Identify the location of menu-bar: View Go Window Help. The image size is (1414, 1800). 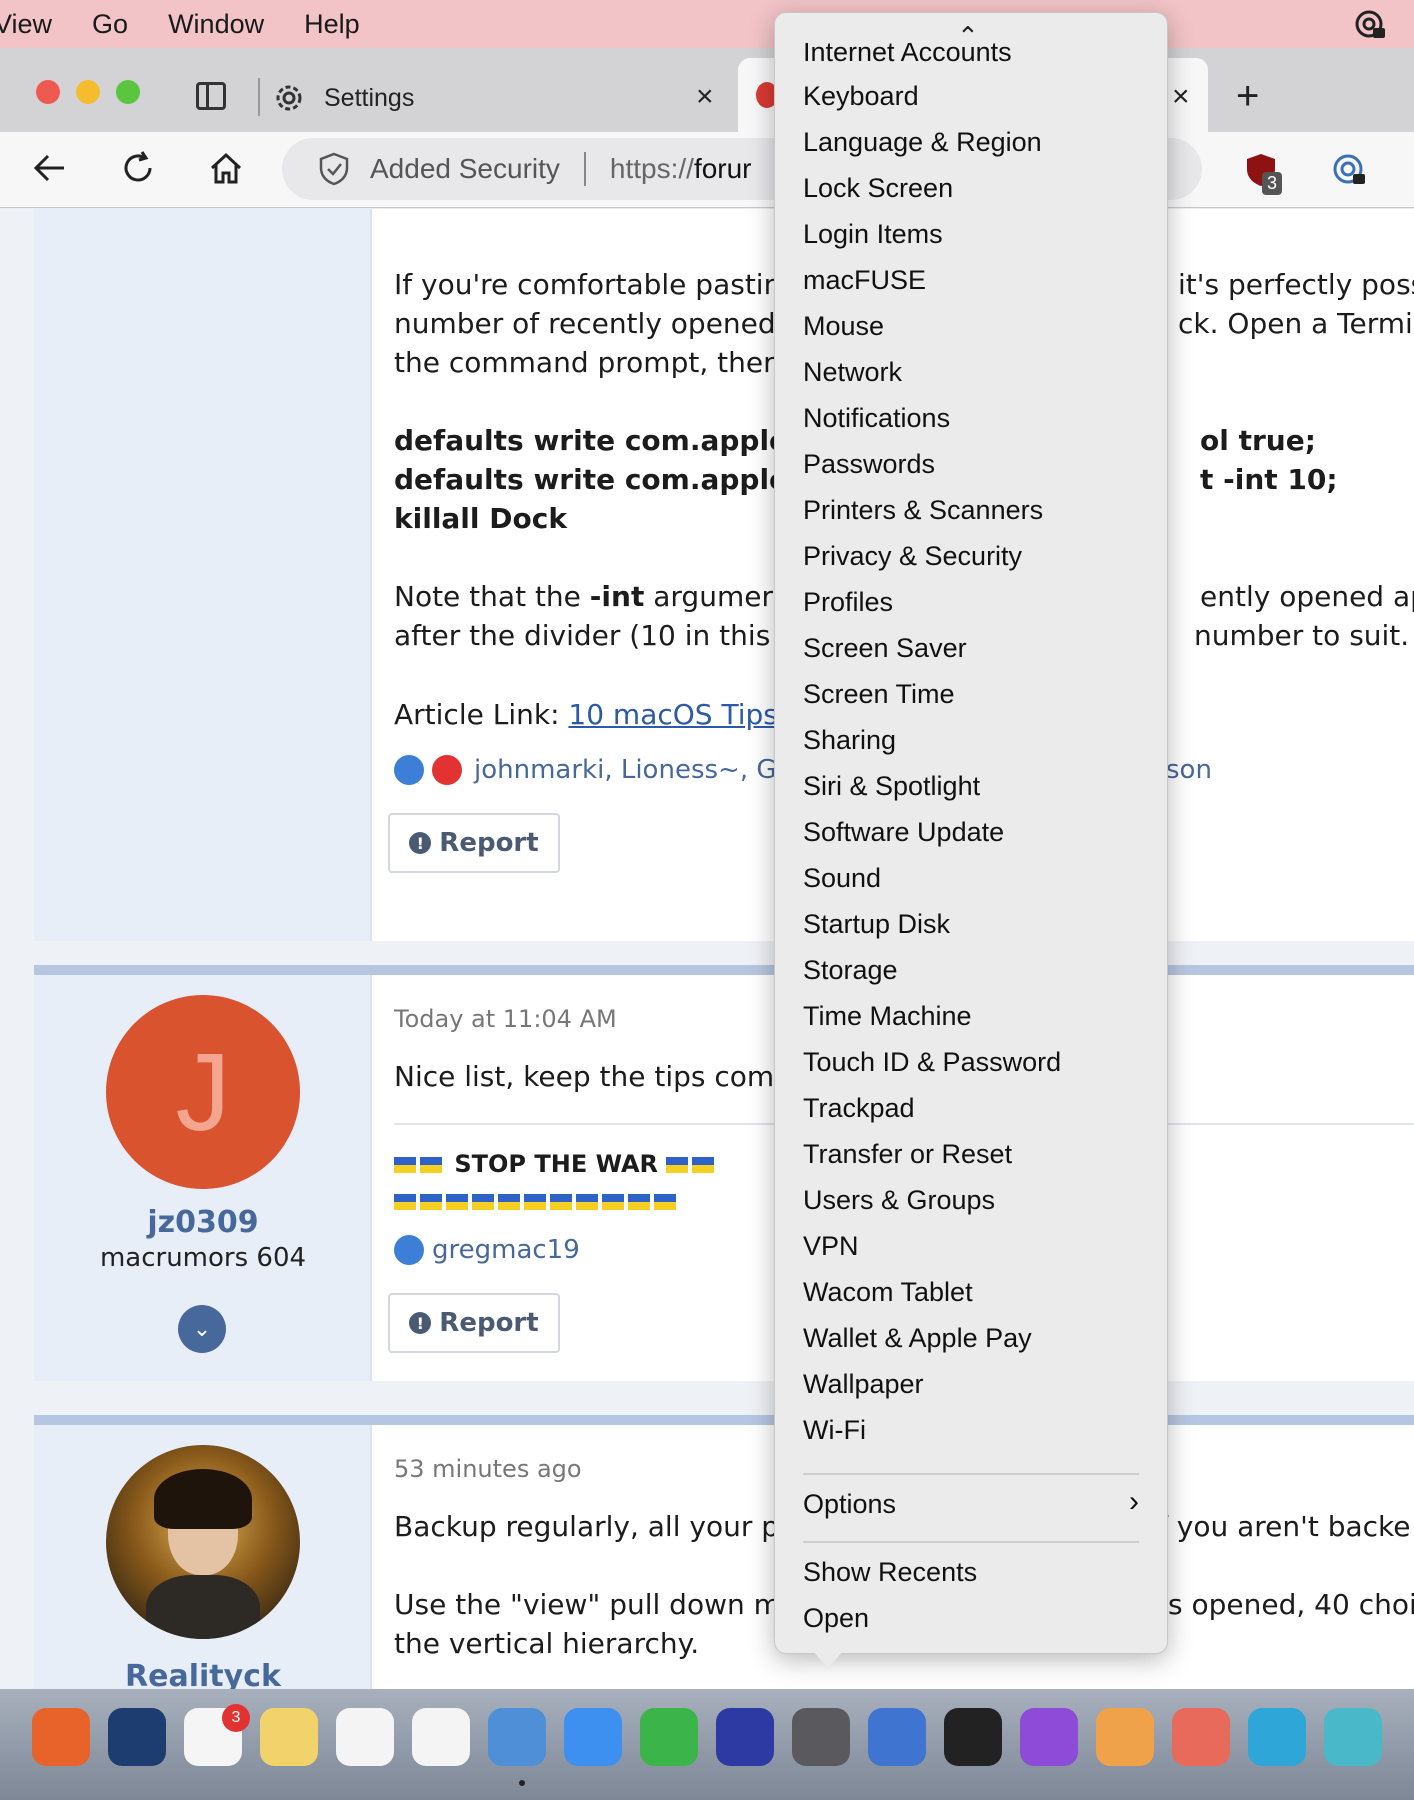
(707, 24).